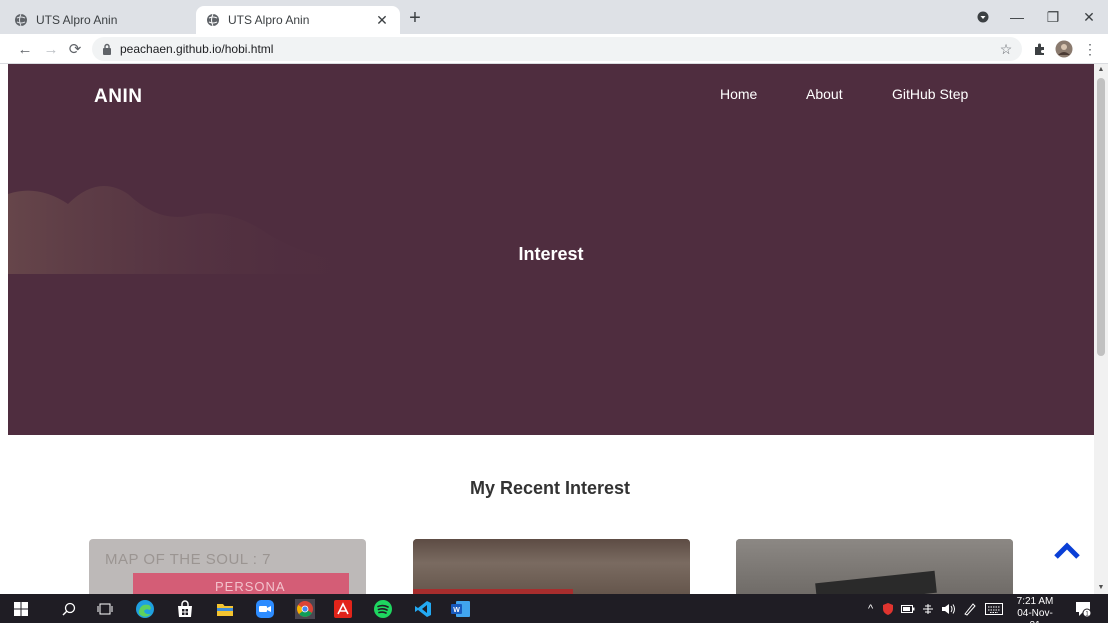 This screenshot has width=1108, height=632. Describe the element at coordinates (456, 610) in the screenshot. I see `svg-text: W` at that location.